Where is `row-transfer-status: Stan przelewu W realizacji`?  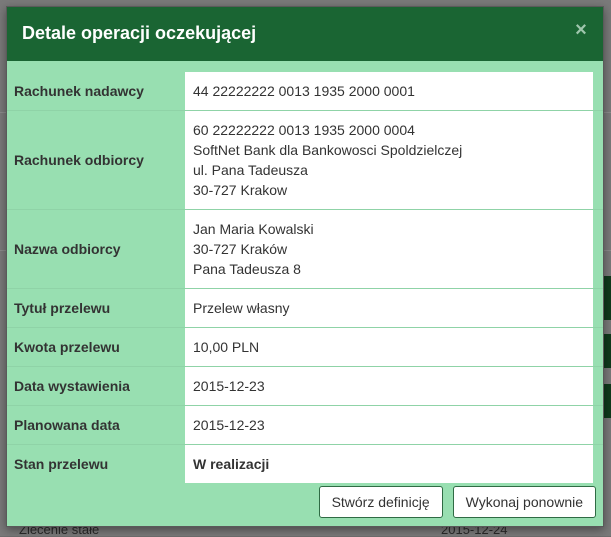 row-transfer-status: Stan przelewu W realizacji is located at coordinates (305, 464).